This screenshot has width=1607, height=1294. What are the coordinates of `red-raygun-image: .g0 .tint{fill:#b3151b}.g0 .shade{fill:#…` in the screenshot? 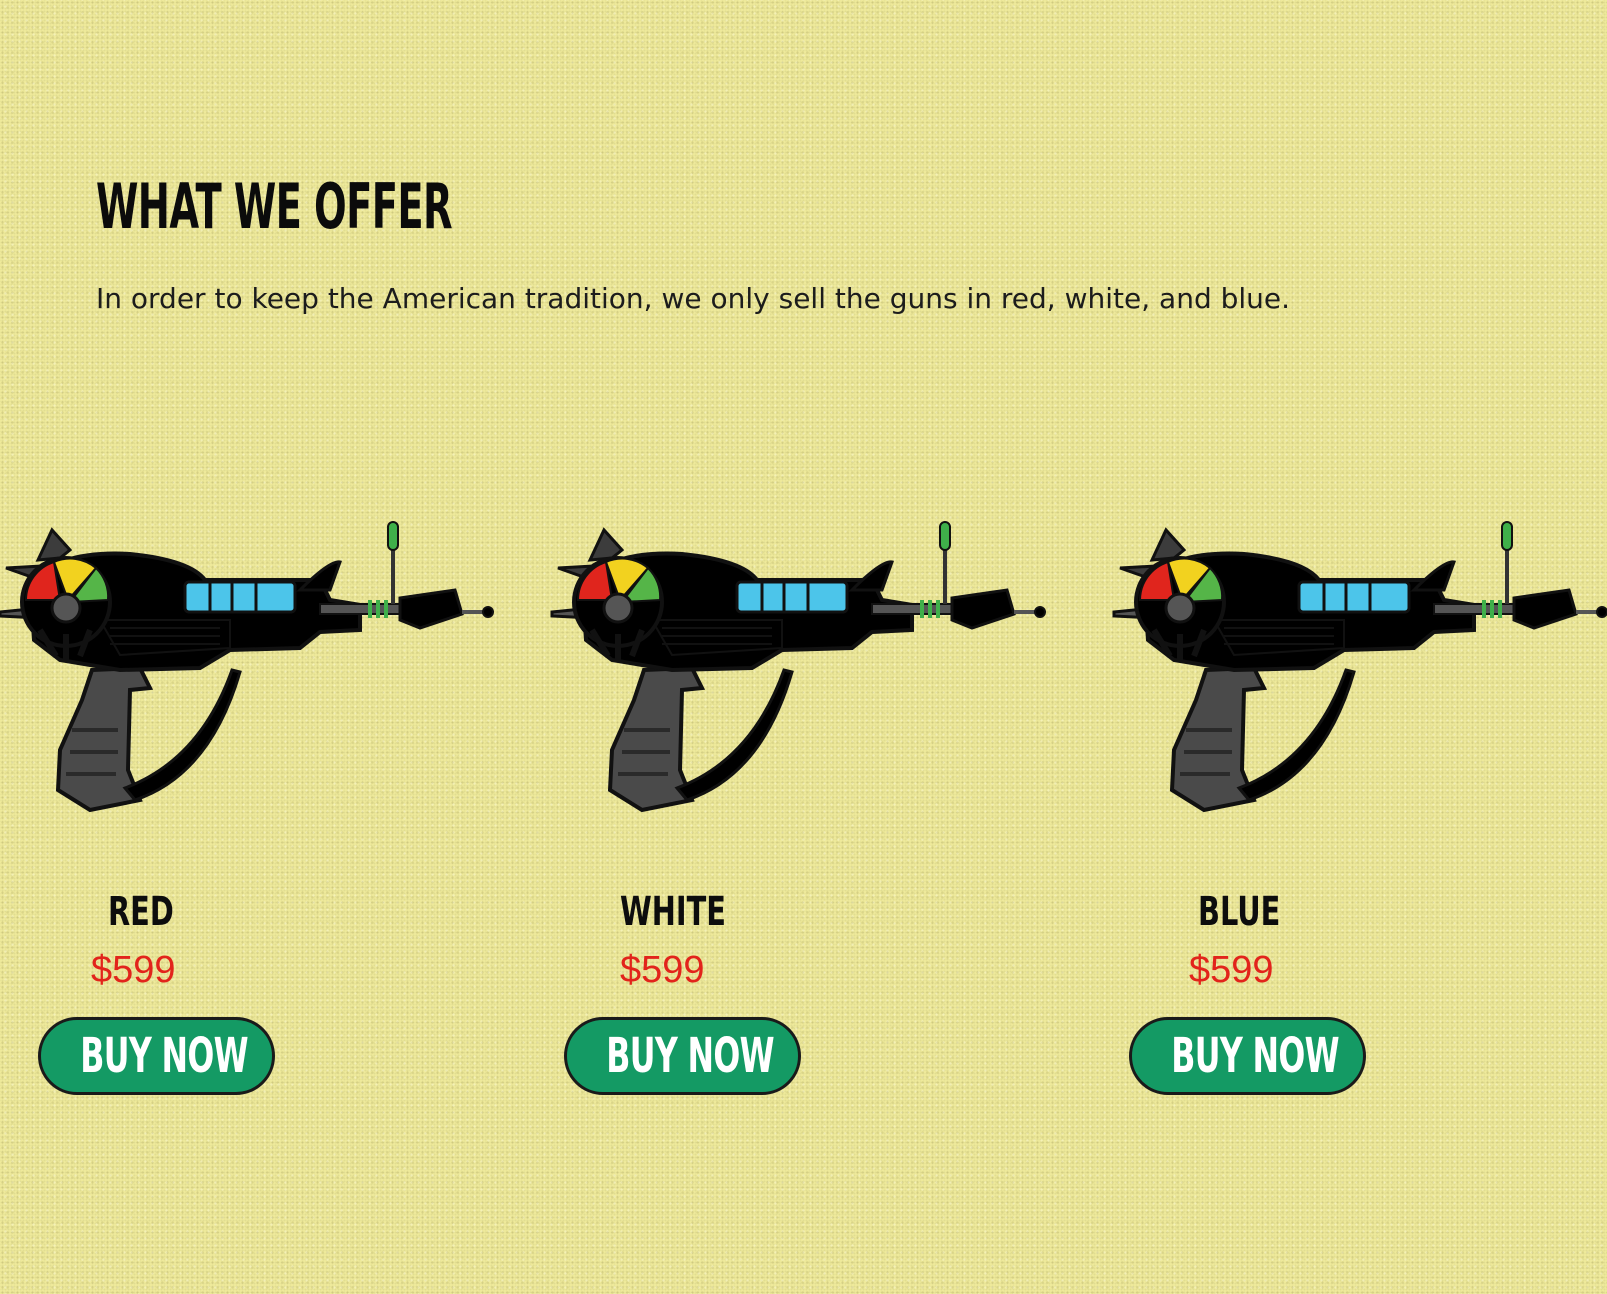 It's located at (250, 670).